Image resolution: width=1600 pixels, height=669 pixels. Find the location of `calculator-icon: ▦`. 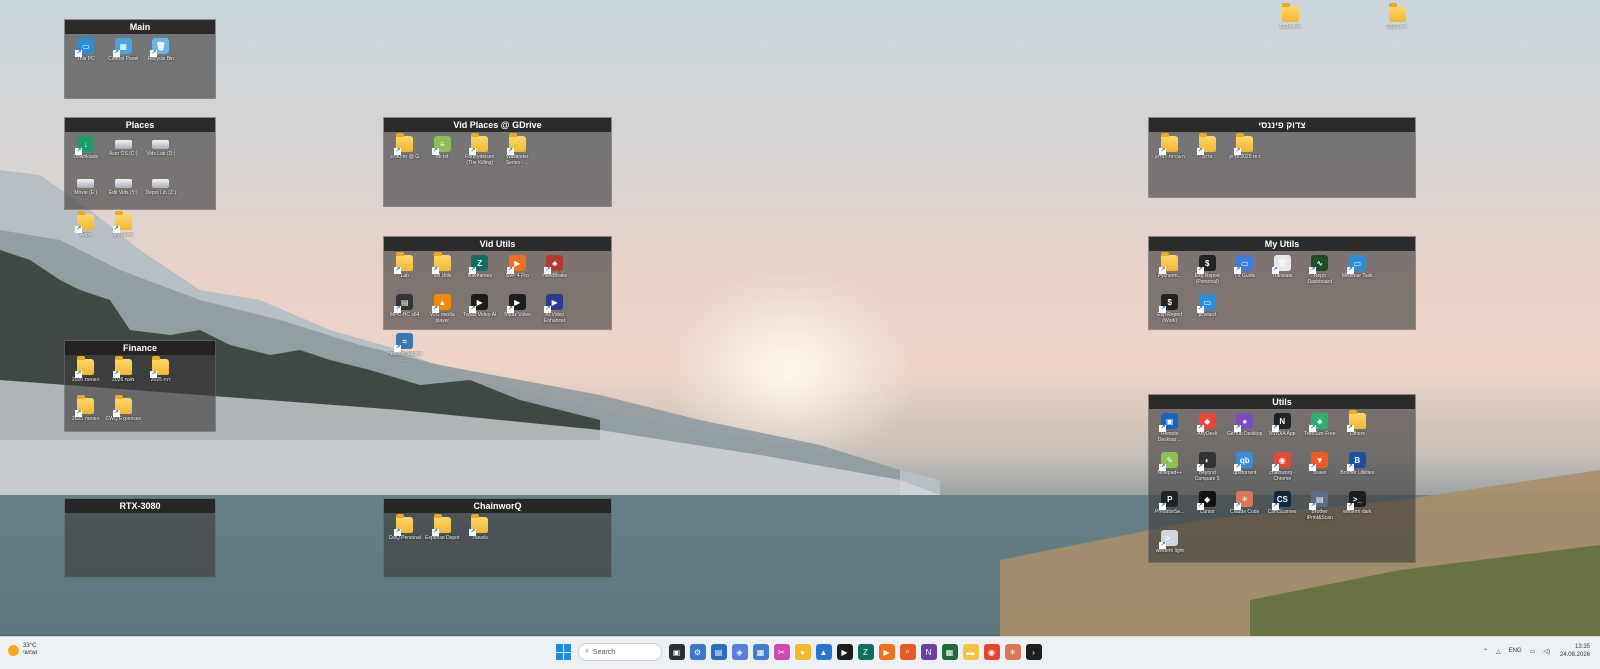

calculator-icon: ▦ is located at coordinates (760, 652).